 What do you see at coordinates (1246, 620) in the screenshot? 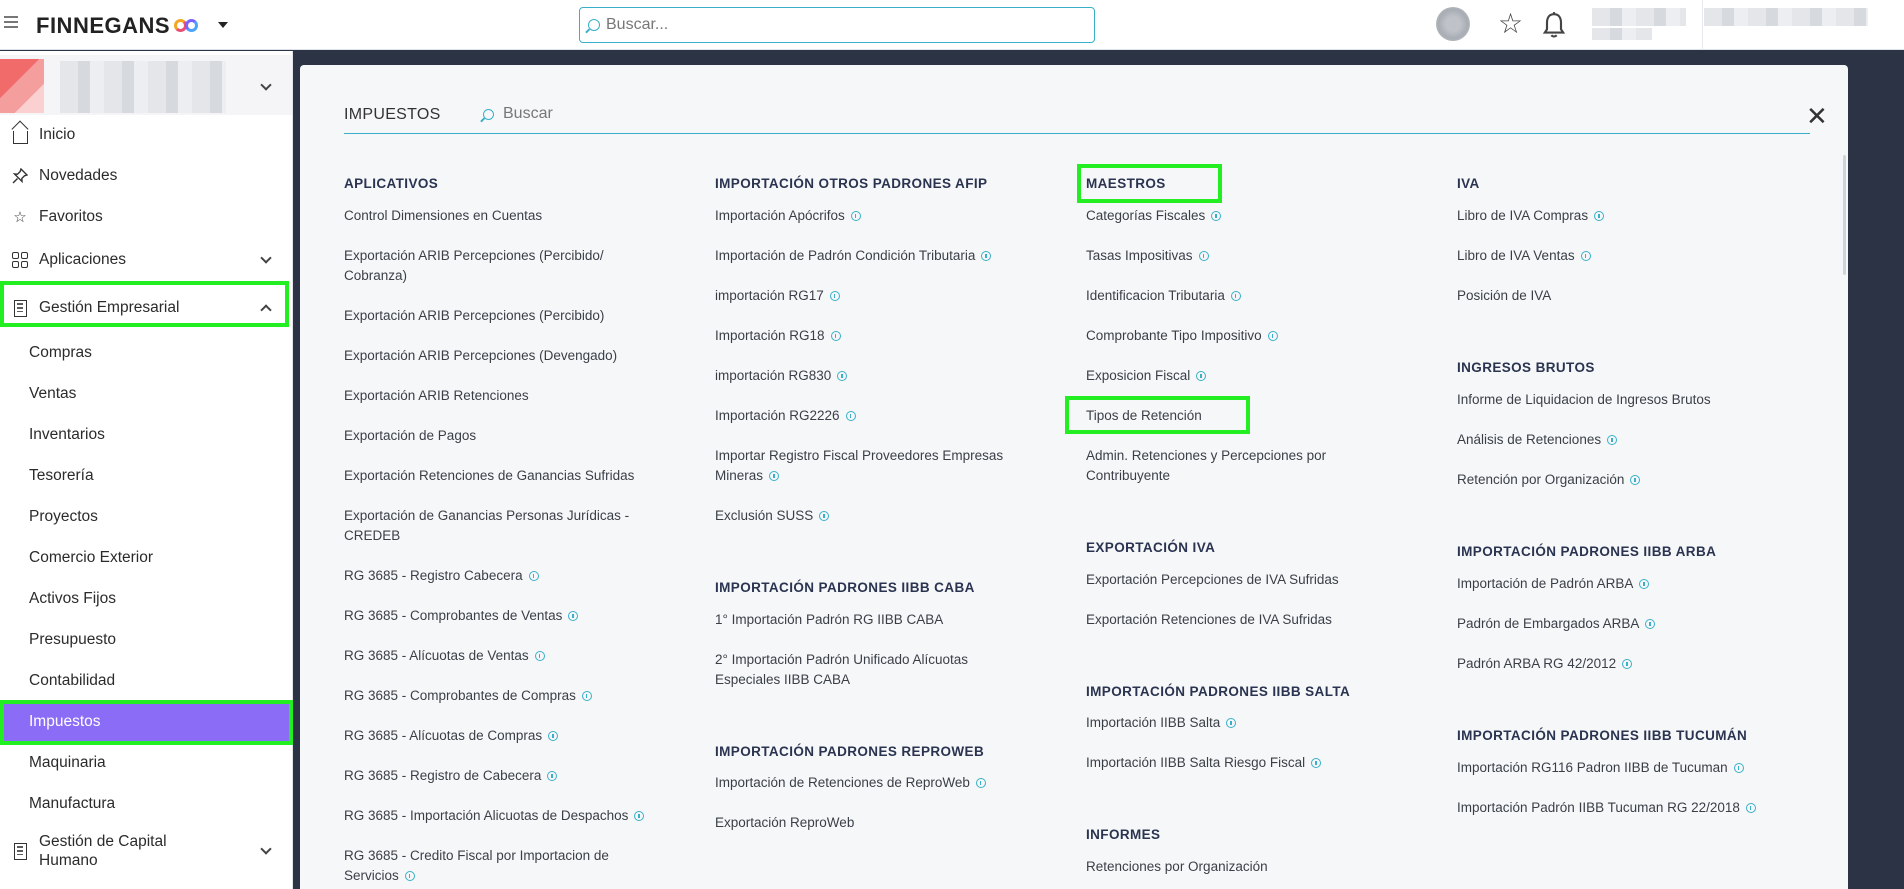
I see `menu-link: Exportación Retenciones de IVA Sufridas` at bounding box center [1246, 620].